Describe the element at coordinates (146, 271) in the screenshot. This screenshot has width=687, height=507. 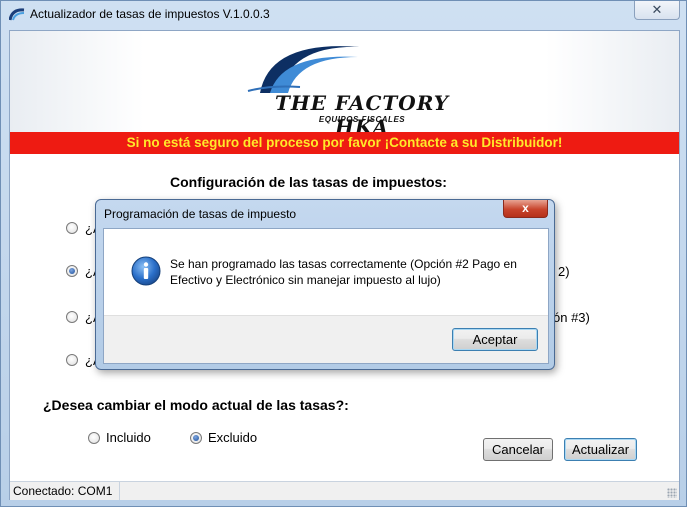
I see `info-icon` at that location.